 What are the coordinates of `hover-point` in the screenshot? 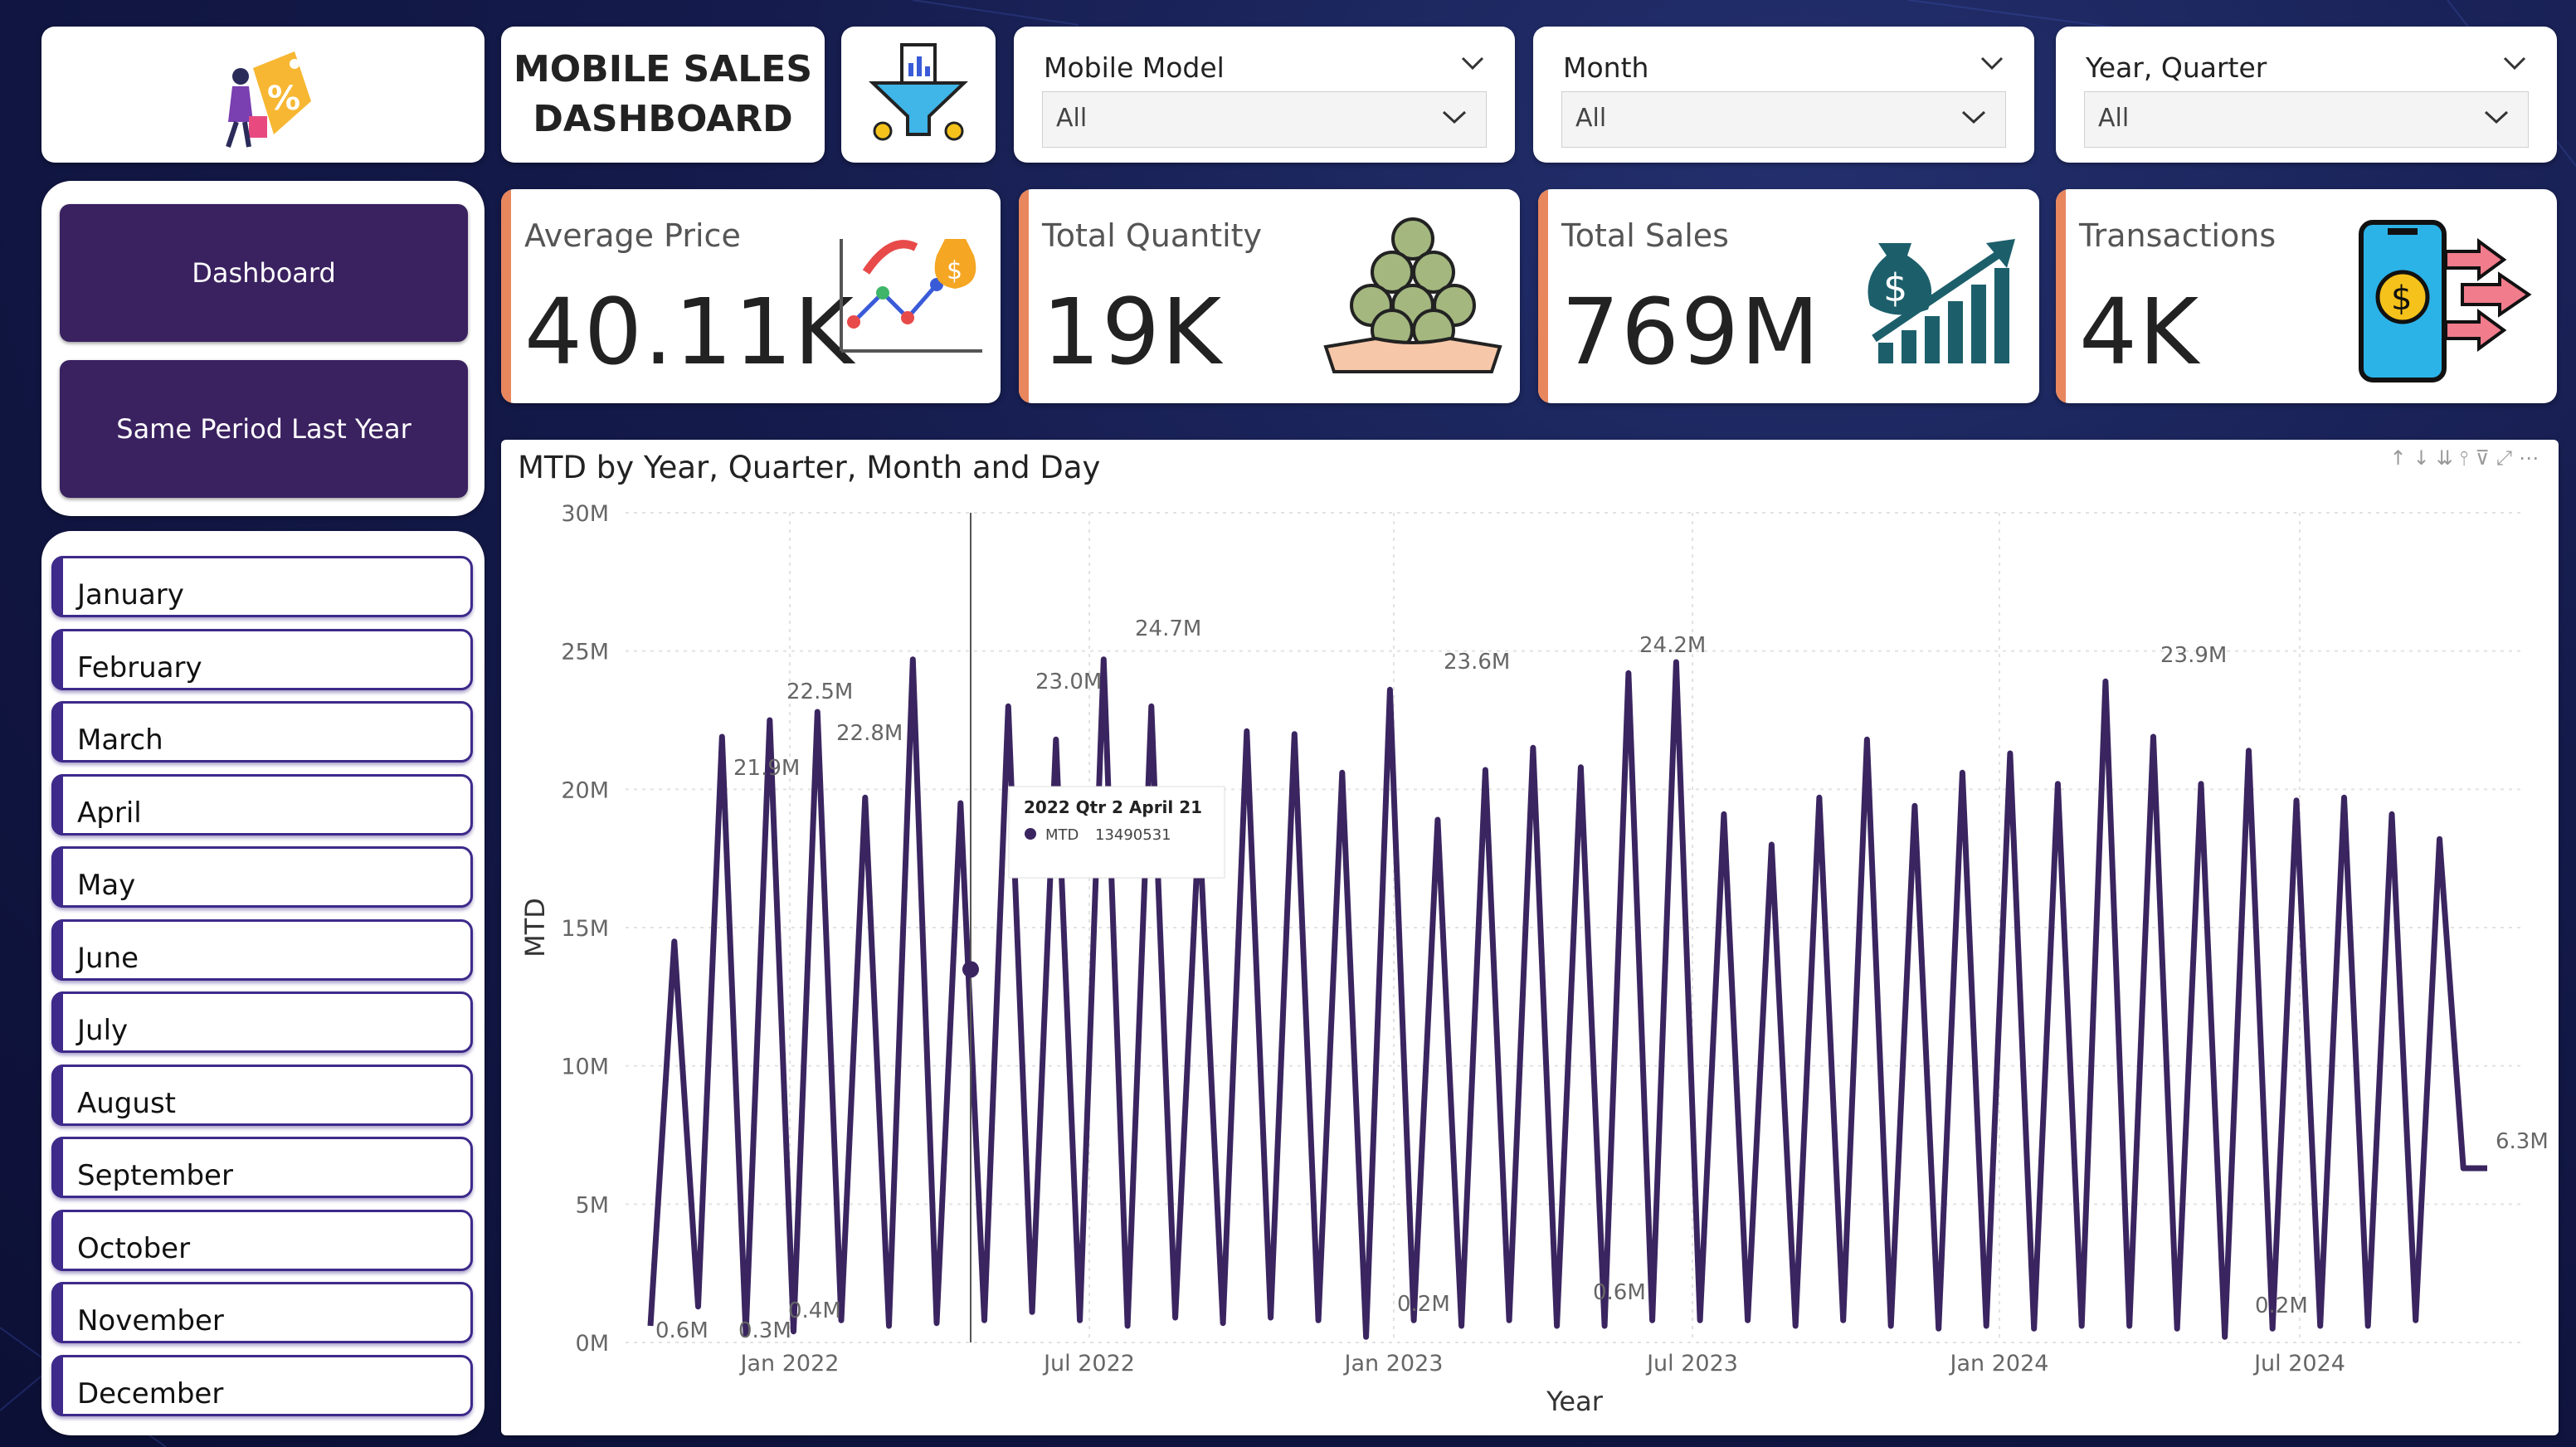 It's located at (970, 969).